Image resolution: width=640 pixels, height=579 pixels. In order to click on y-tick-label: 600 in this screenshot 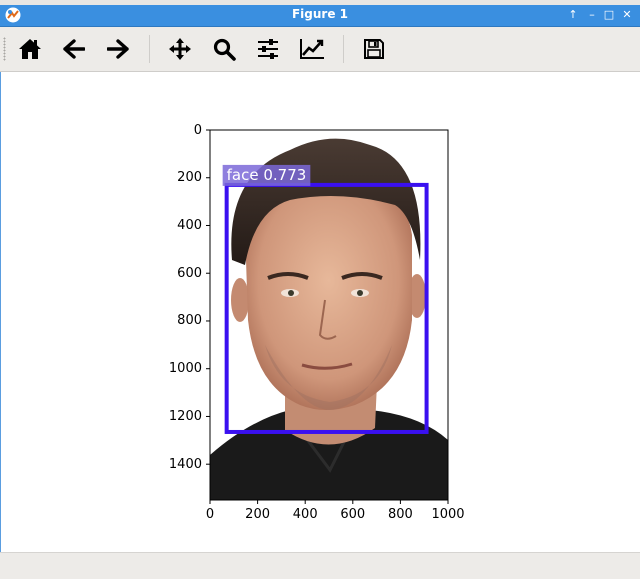, I will do `click(189, 273)`.